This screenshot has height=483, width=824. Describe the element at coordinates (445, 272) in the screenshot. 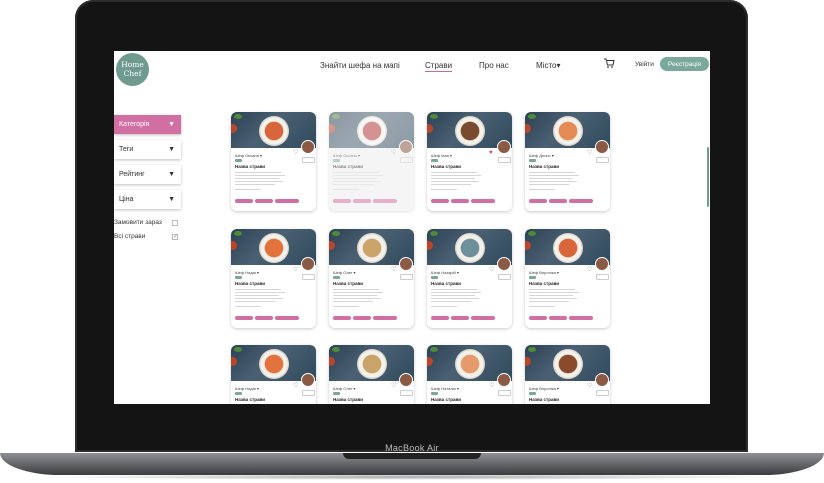

I see `chef-name: Шеф Назарій ▾` at that location.